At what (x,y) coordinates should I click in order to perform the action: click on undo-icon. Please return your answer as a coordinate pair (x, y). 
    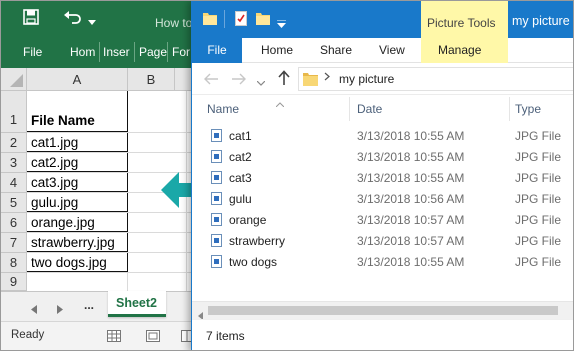
    Looking at the image, I should click on (73, 19).